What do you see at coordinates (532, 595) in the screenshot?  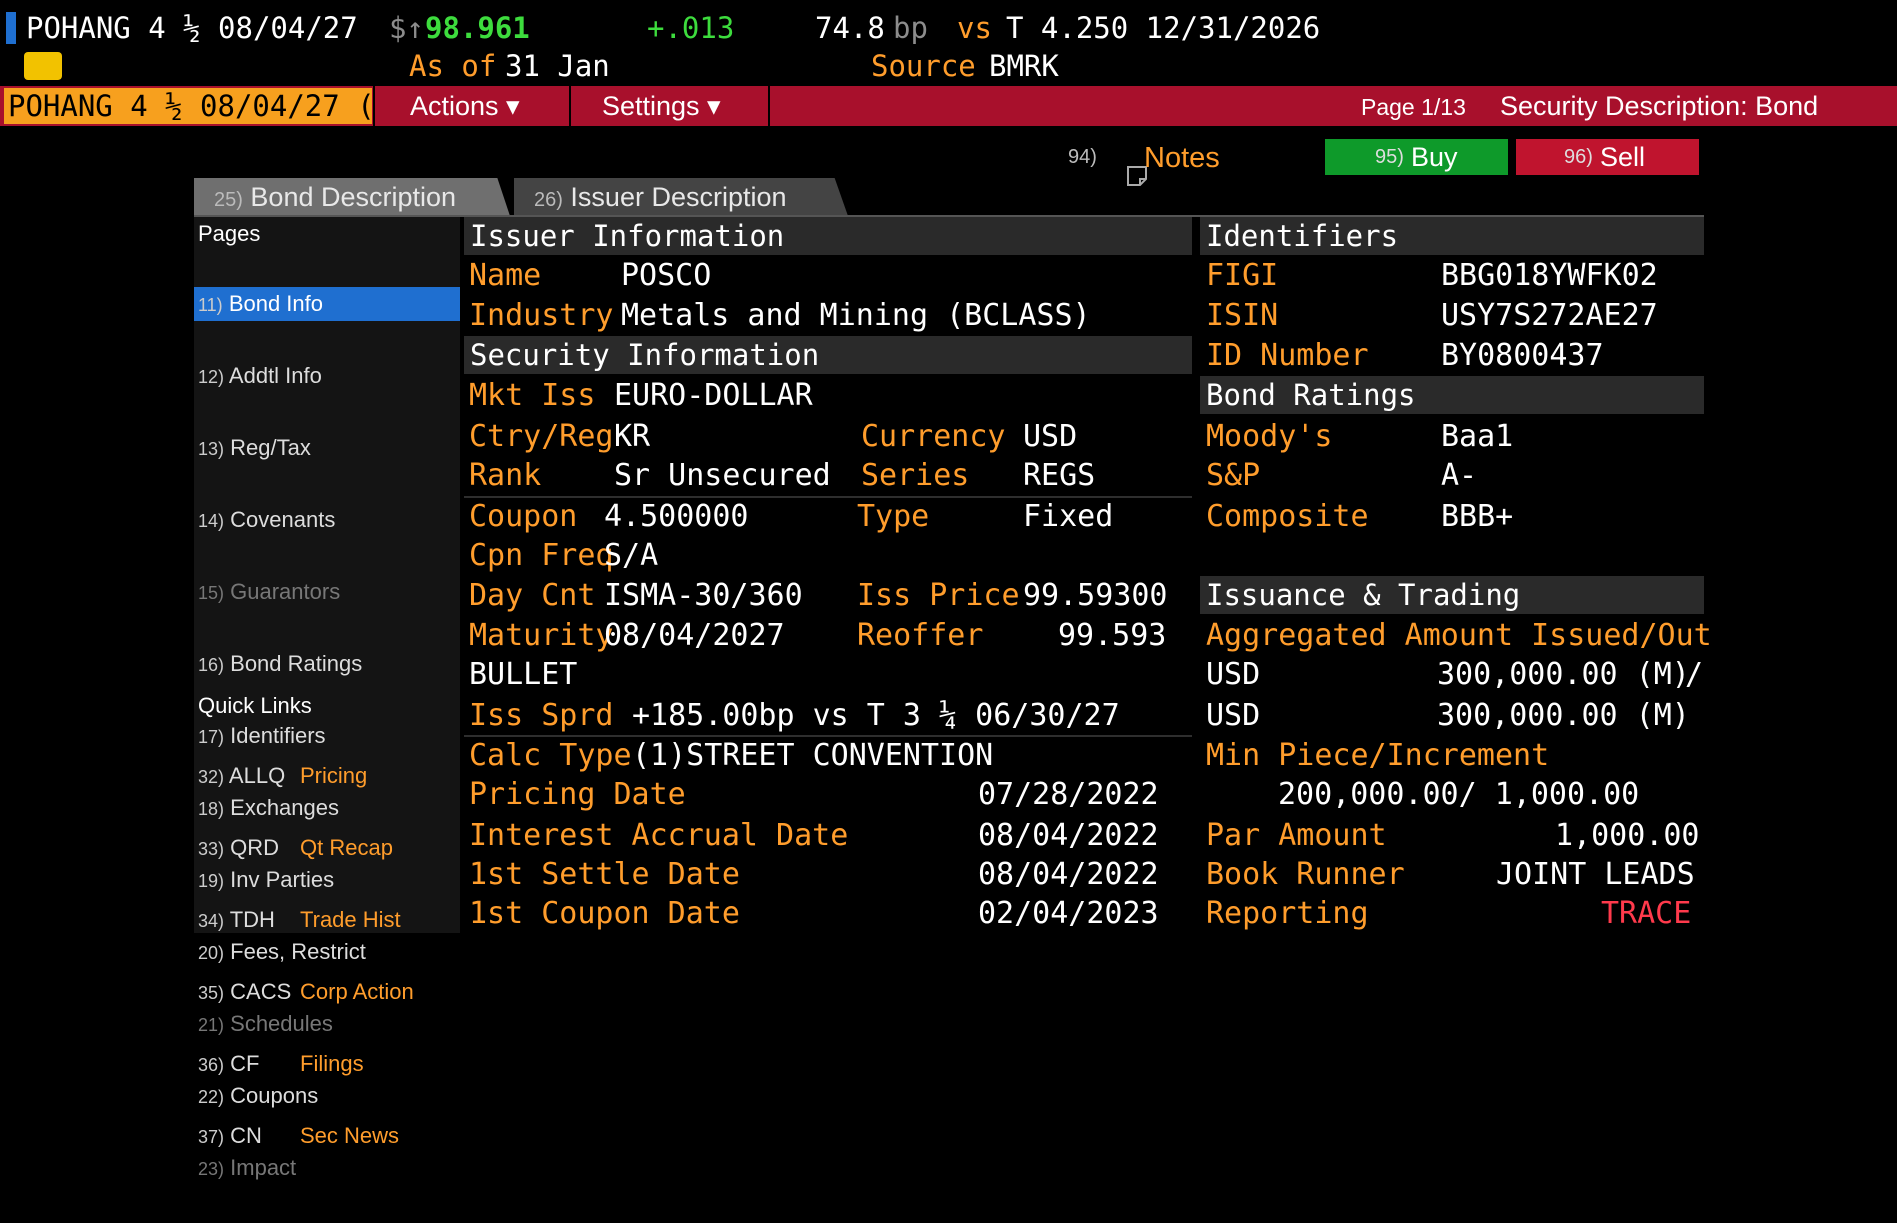 I see `day-cnt-label: Day Cnt` at bounding box center [532, 595].